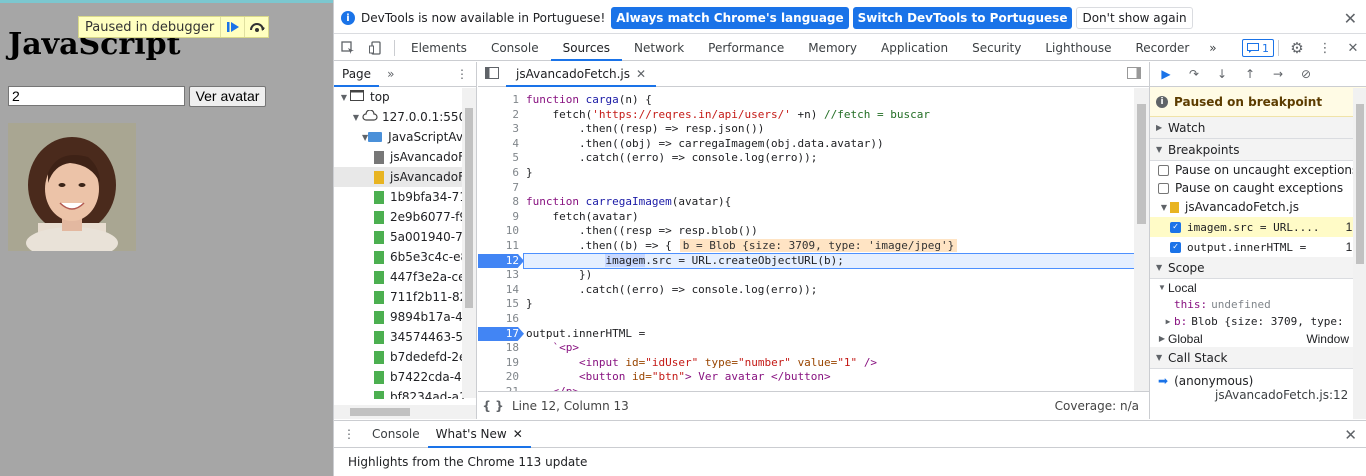 The image size is (1366, 476). I want to click on scope-var-b: ▶ b: Blob {size: 3709, type:, so click(1258, 321).